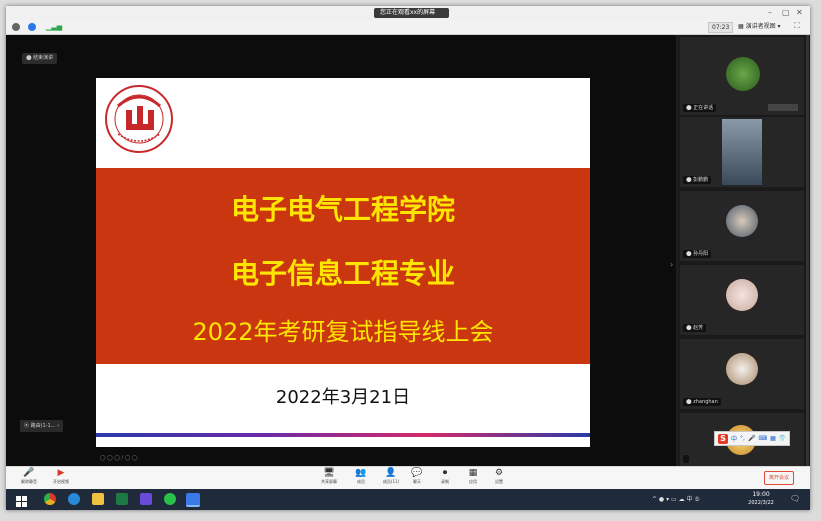 Image resolution: width=821 pixels, height=521 pixels. What do you see at coordinates (16, 27) in the screenshot?
I see `info-icon` at bounding box center [16, 27].